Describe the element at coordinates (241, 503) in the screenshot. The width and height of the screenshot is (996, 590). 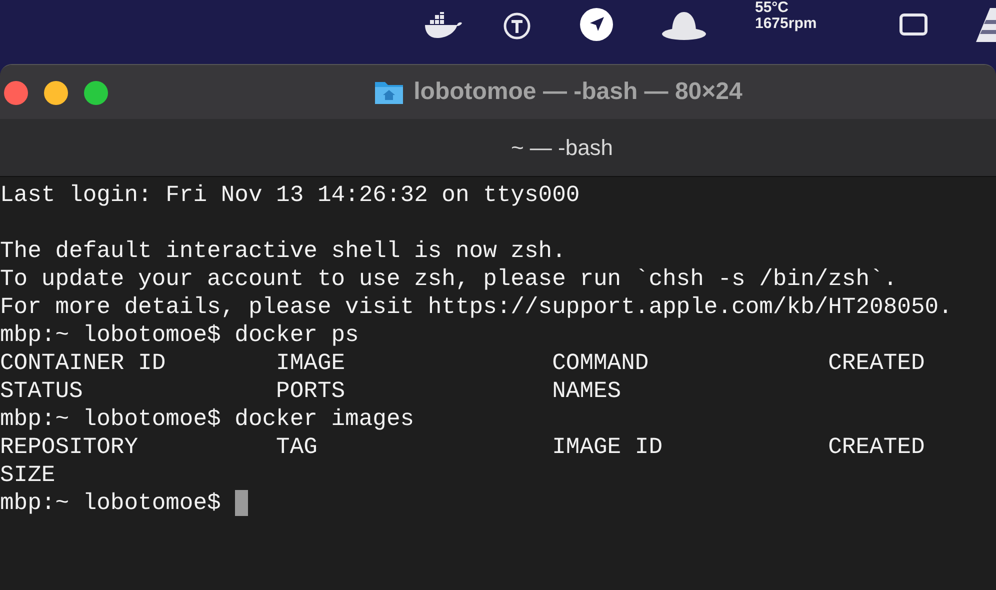
I see `text-cursor` at that location.